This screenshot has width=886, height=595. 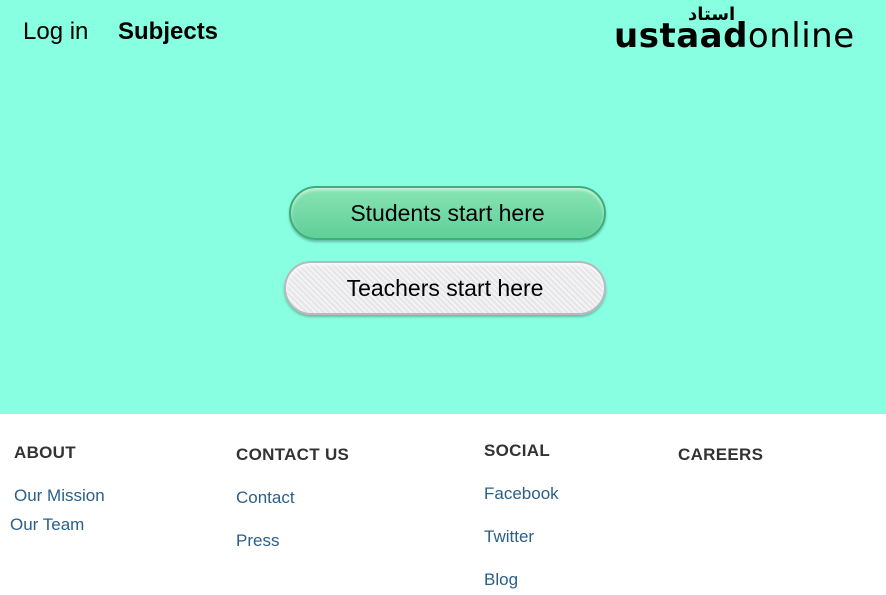 I want to click on blog-link: Blog, so click(x=501, y=580).